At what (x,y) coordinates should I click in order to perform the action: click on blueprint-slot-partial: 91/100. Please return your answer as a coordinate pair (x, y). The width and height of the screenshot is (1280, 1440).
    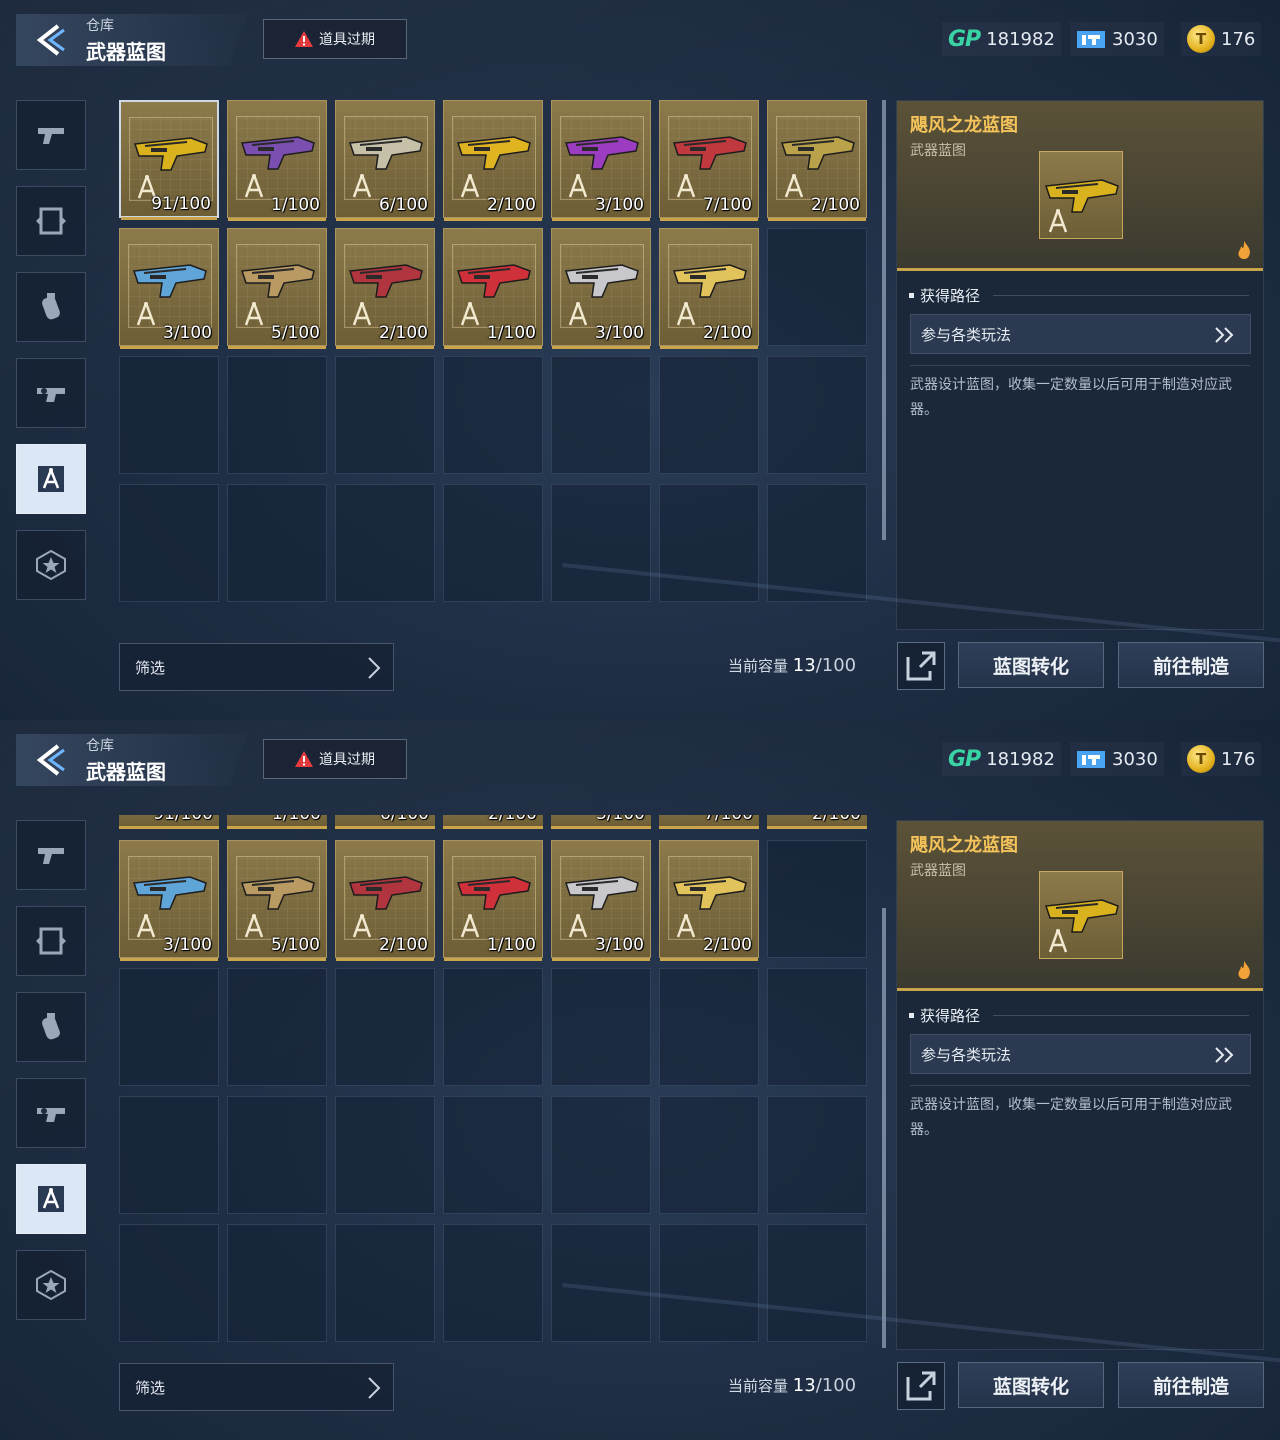
    Looking at the image, I should click on (169, 822).